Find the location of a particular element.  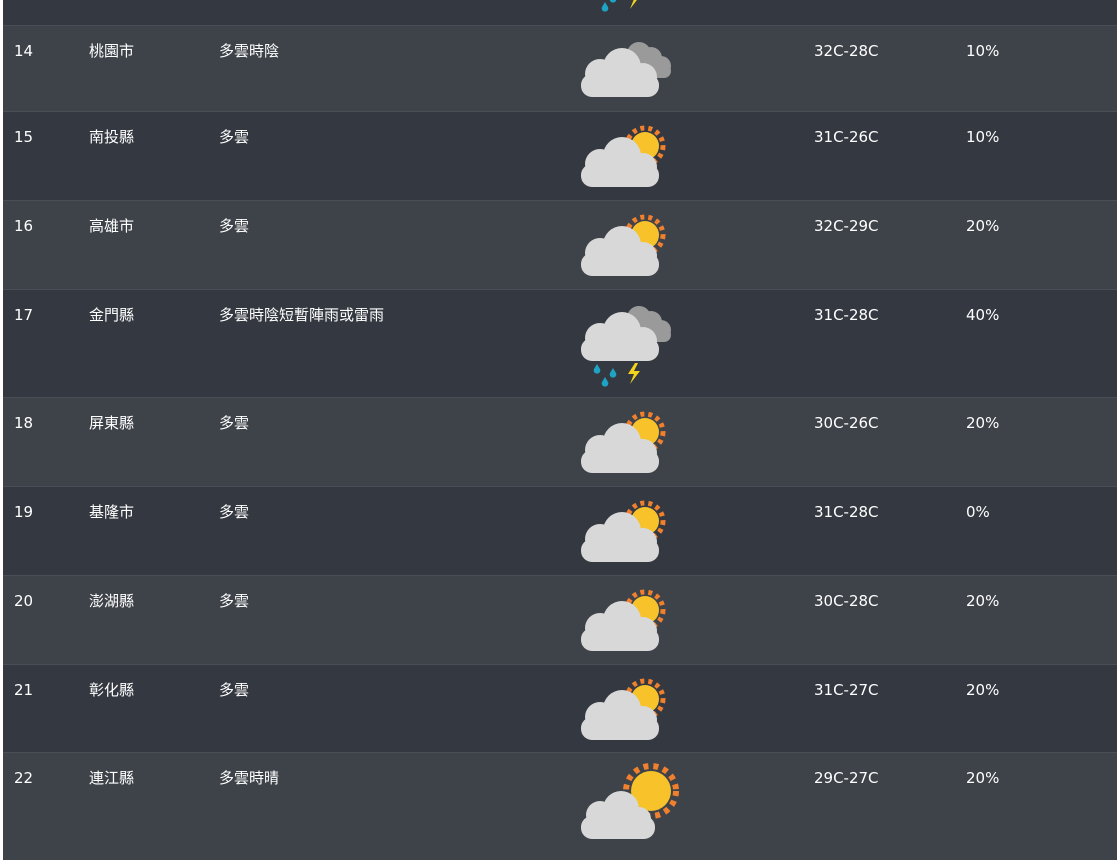

row-index: 18 is located at coordinates (24, 423).